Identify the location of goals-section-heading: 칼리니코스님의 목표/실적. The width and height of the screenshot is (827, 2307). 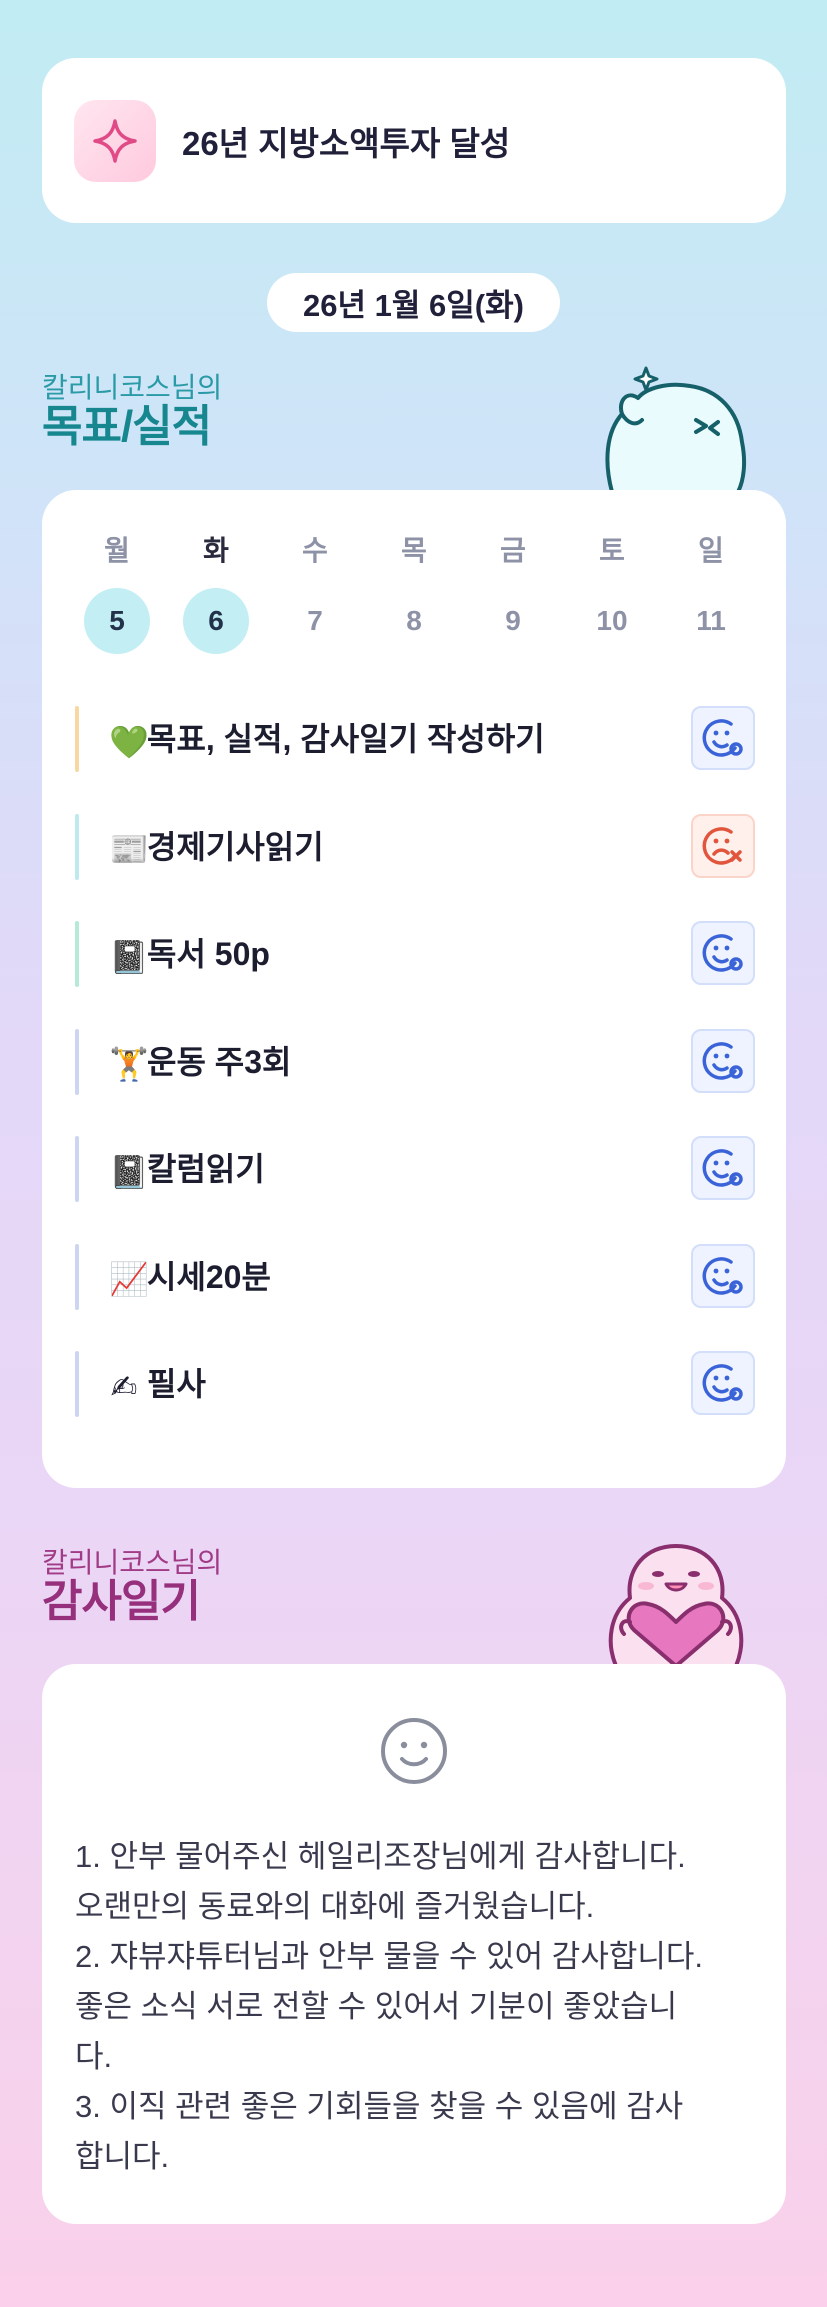
(132, 411).